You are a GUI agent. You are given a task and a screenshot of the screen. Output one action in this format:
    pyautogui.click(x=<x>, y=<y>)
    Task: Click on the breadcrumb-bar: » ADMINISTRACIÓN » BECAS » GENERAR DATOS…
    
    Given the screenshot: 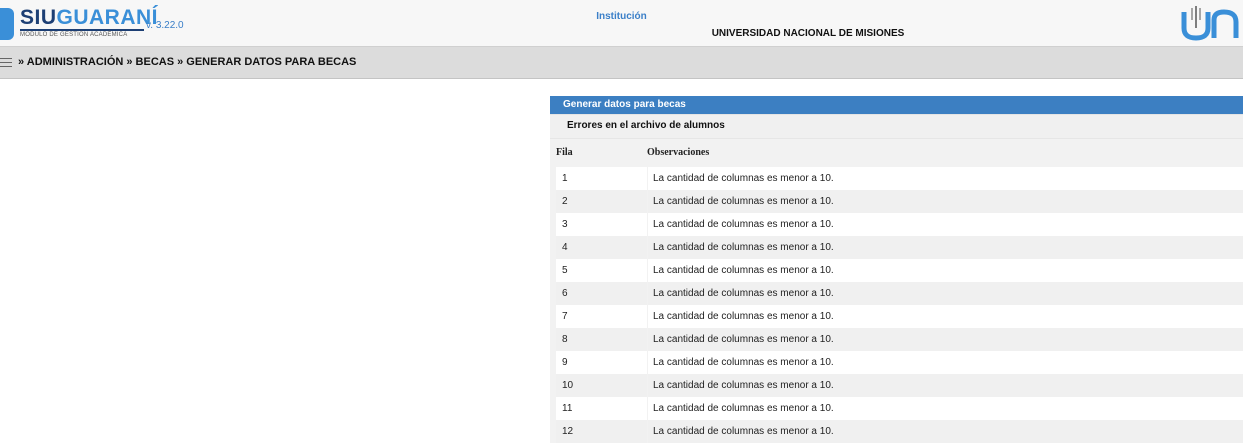 What is the action you would take?
    pyautogui.click(x=621, y=63)
    